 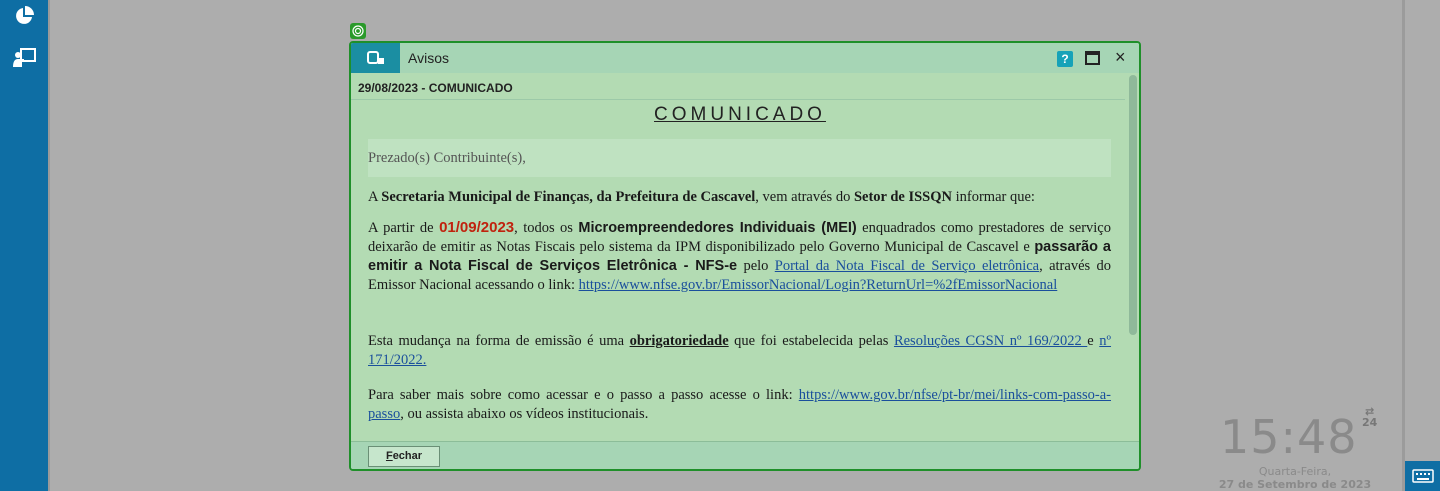 What do you see at coordinates (1092, 58) in the screenshot?
I see `maximize-icon` at bounding box center [1092, 58].